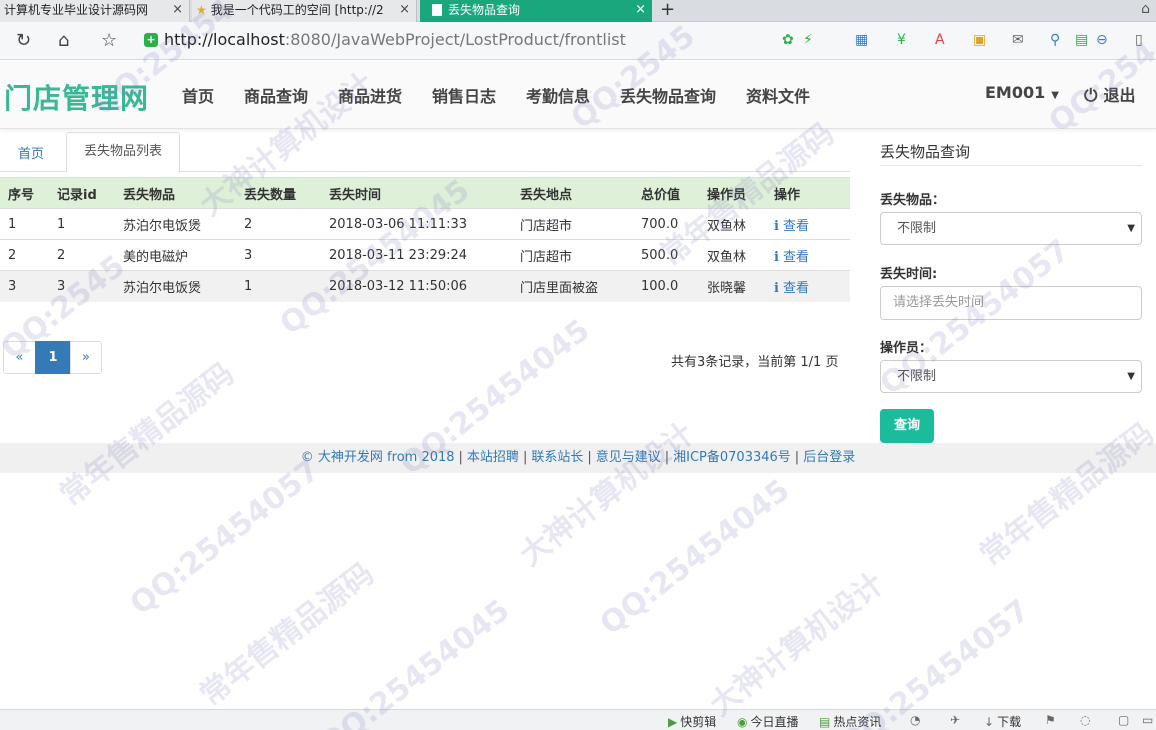  What do you see at coordinates (755, 362) in the screenshot?
I see `record-summary: 共有3条记录，当前第 1/1 页` at bounding box center [755, 362].